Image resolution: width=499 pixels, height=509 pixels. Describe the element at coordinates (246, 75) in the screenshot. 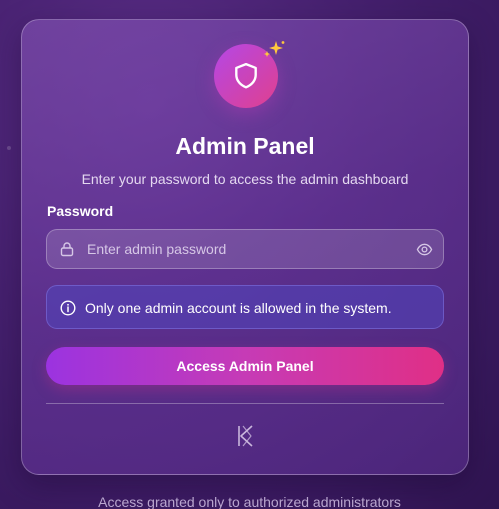

I see `shield-icon` at that location.